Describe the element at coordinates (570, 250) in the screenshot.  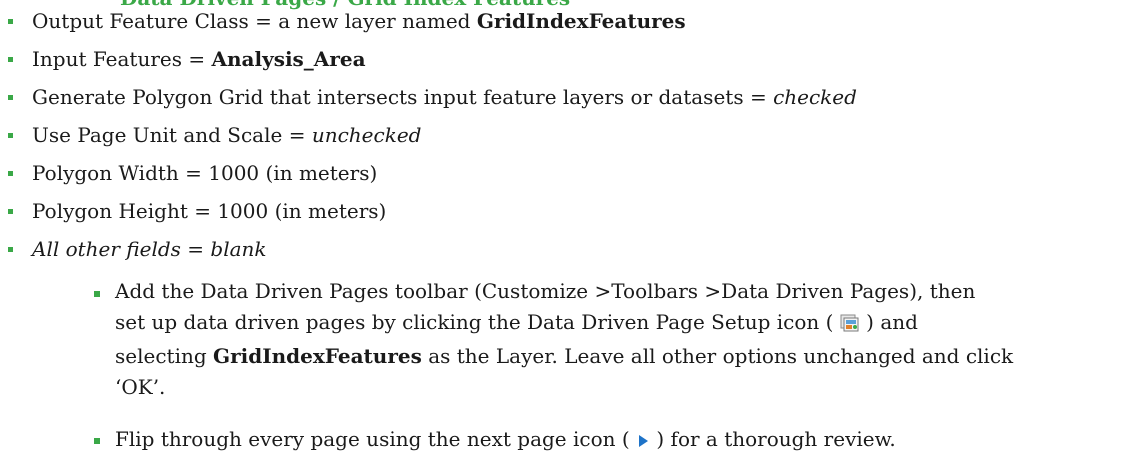
I see `list-item: All other fields = blank` at that location.